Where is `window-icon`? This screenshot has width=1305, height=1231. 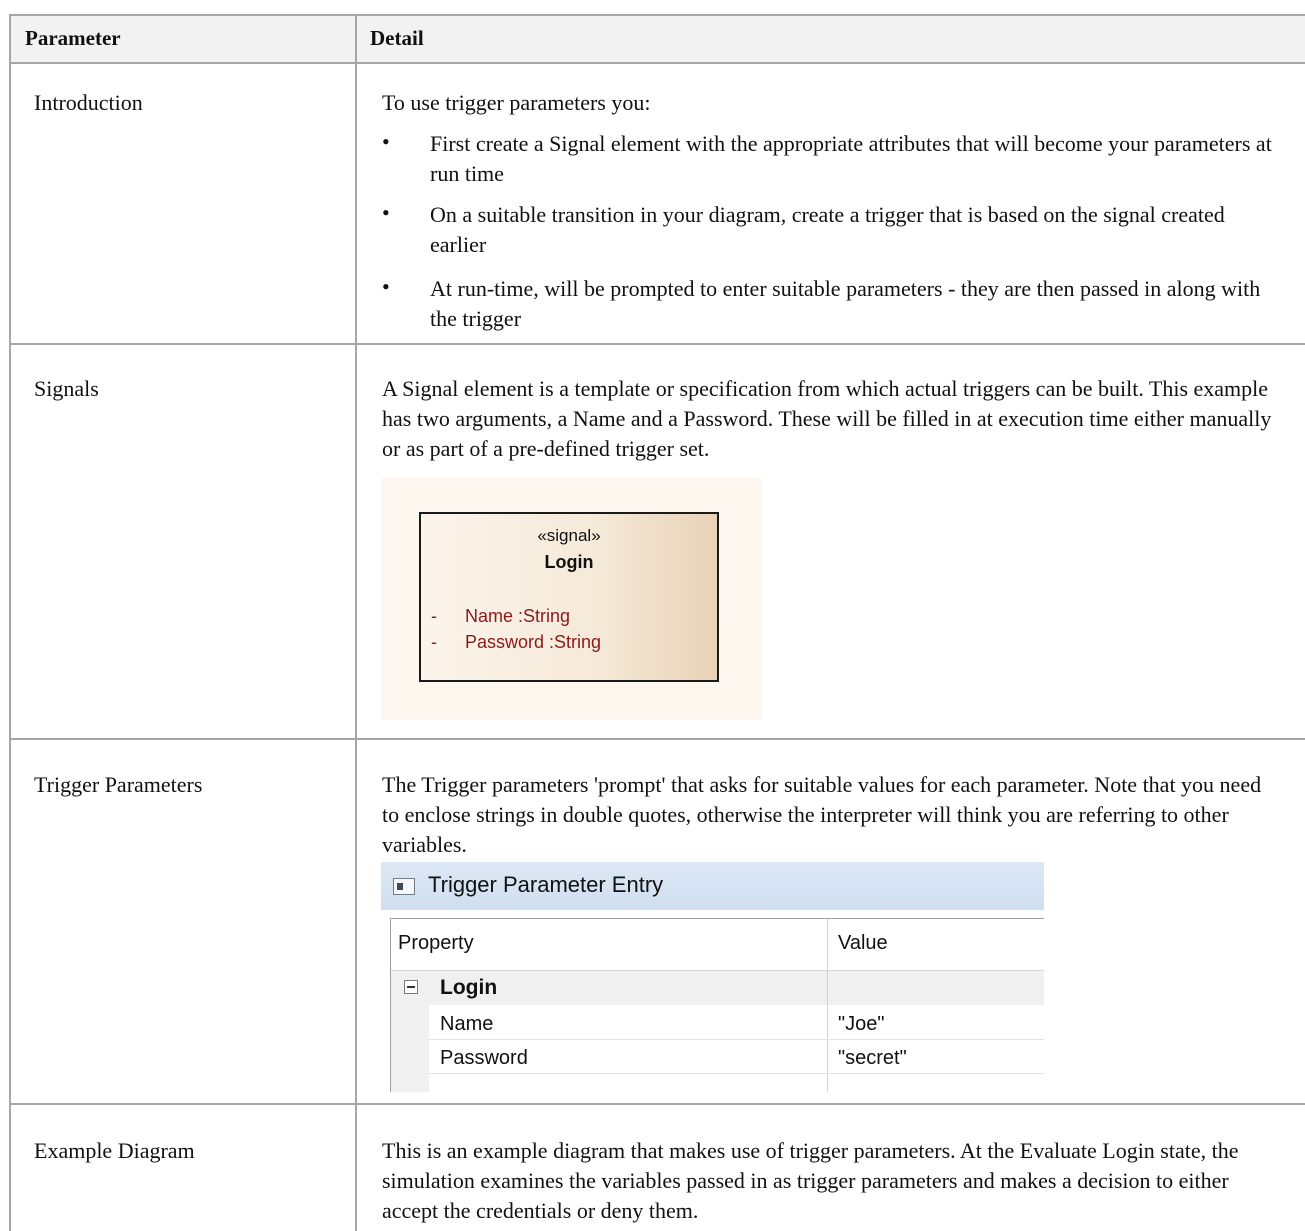
window-icon is located at coordinates (404, 886).